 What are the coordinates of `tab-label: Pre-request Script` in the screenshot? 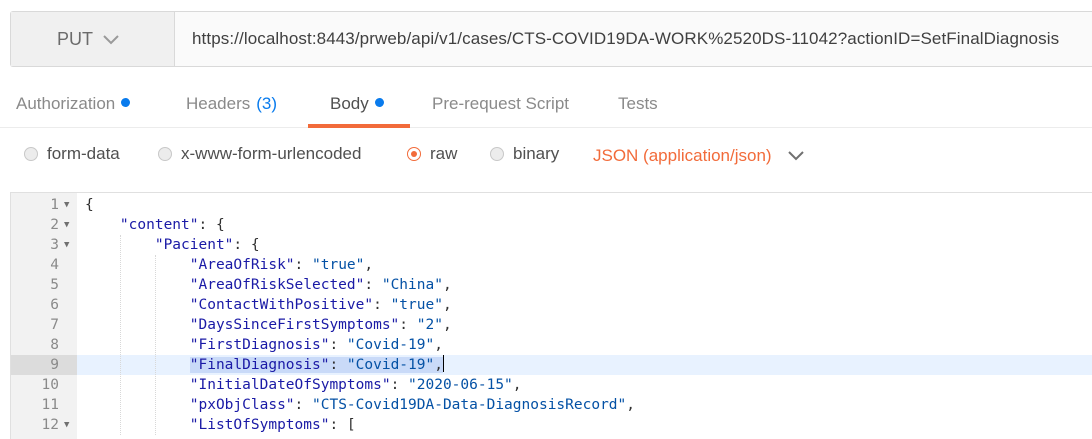 It's located at (500, 103).